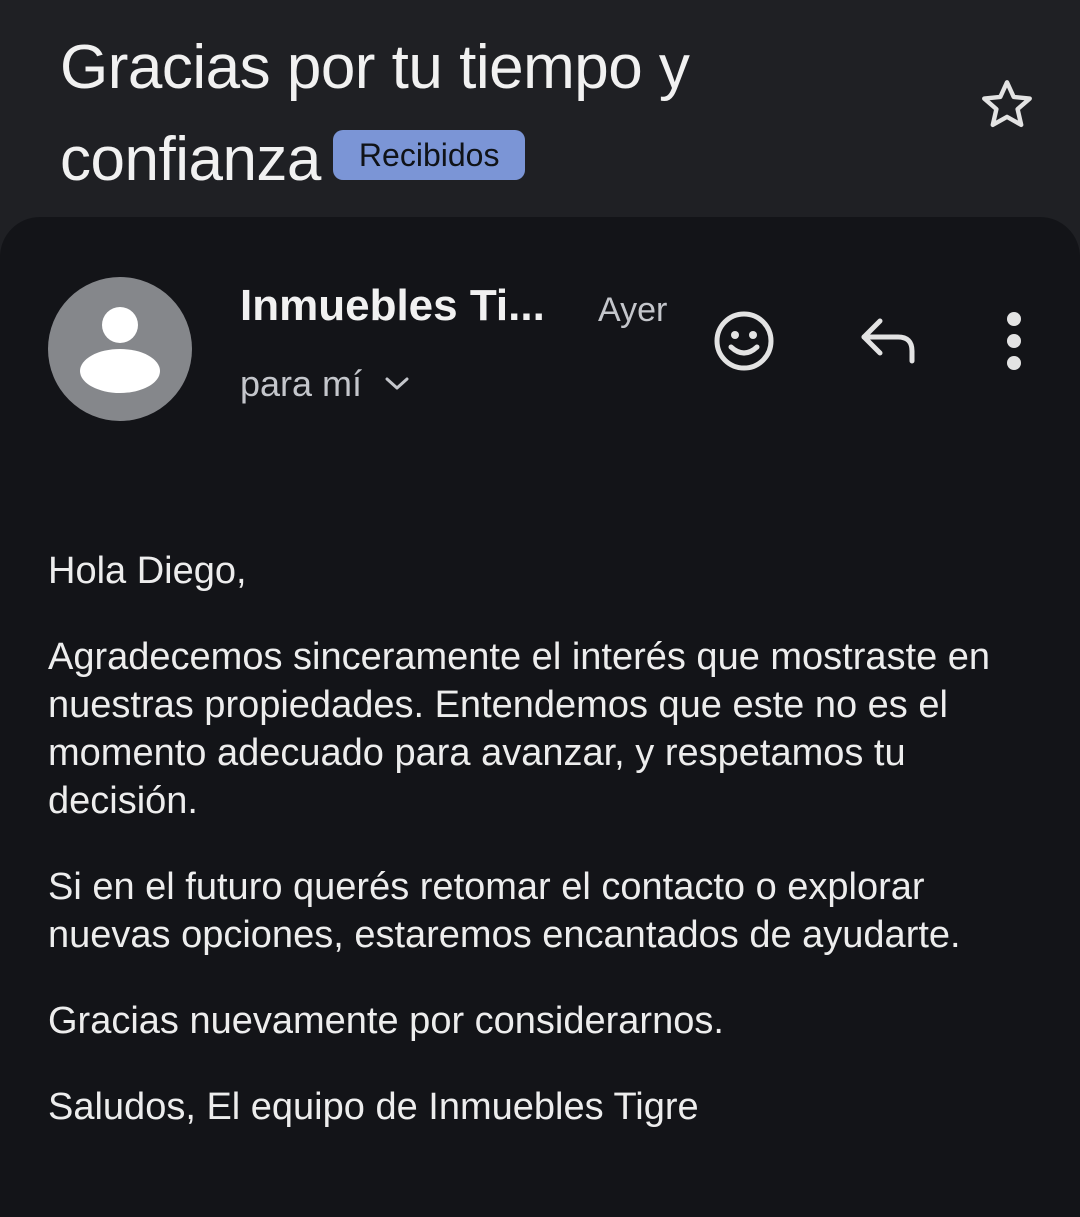  Describe the element at coordinates (373, 1107) in the screenshot. I see `signature: Saludos, El equipo de Inmuebles Tigre` at that location.